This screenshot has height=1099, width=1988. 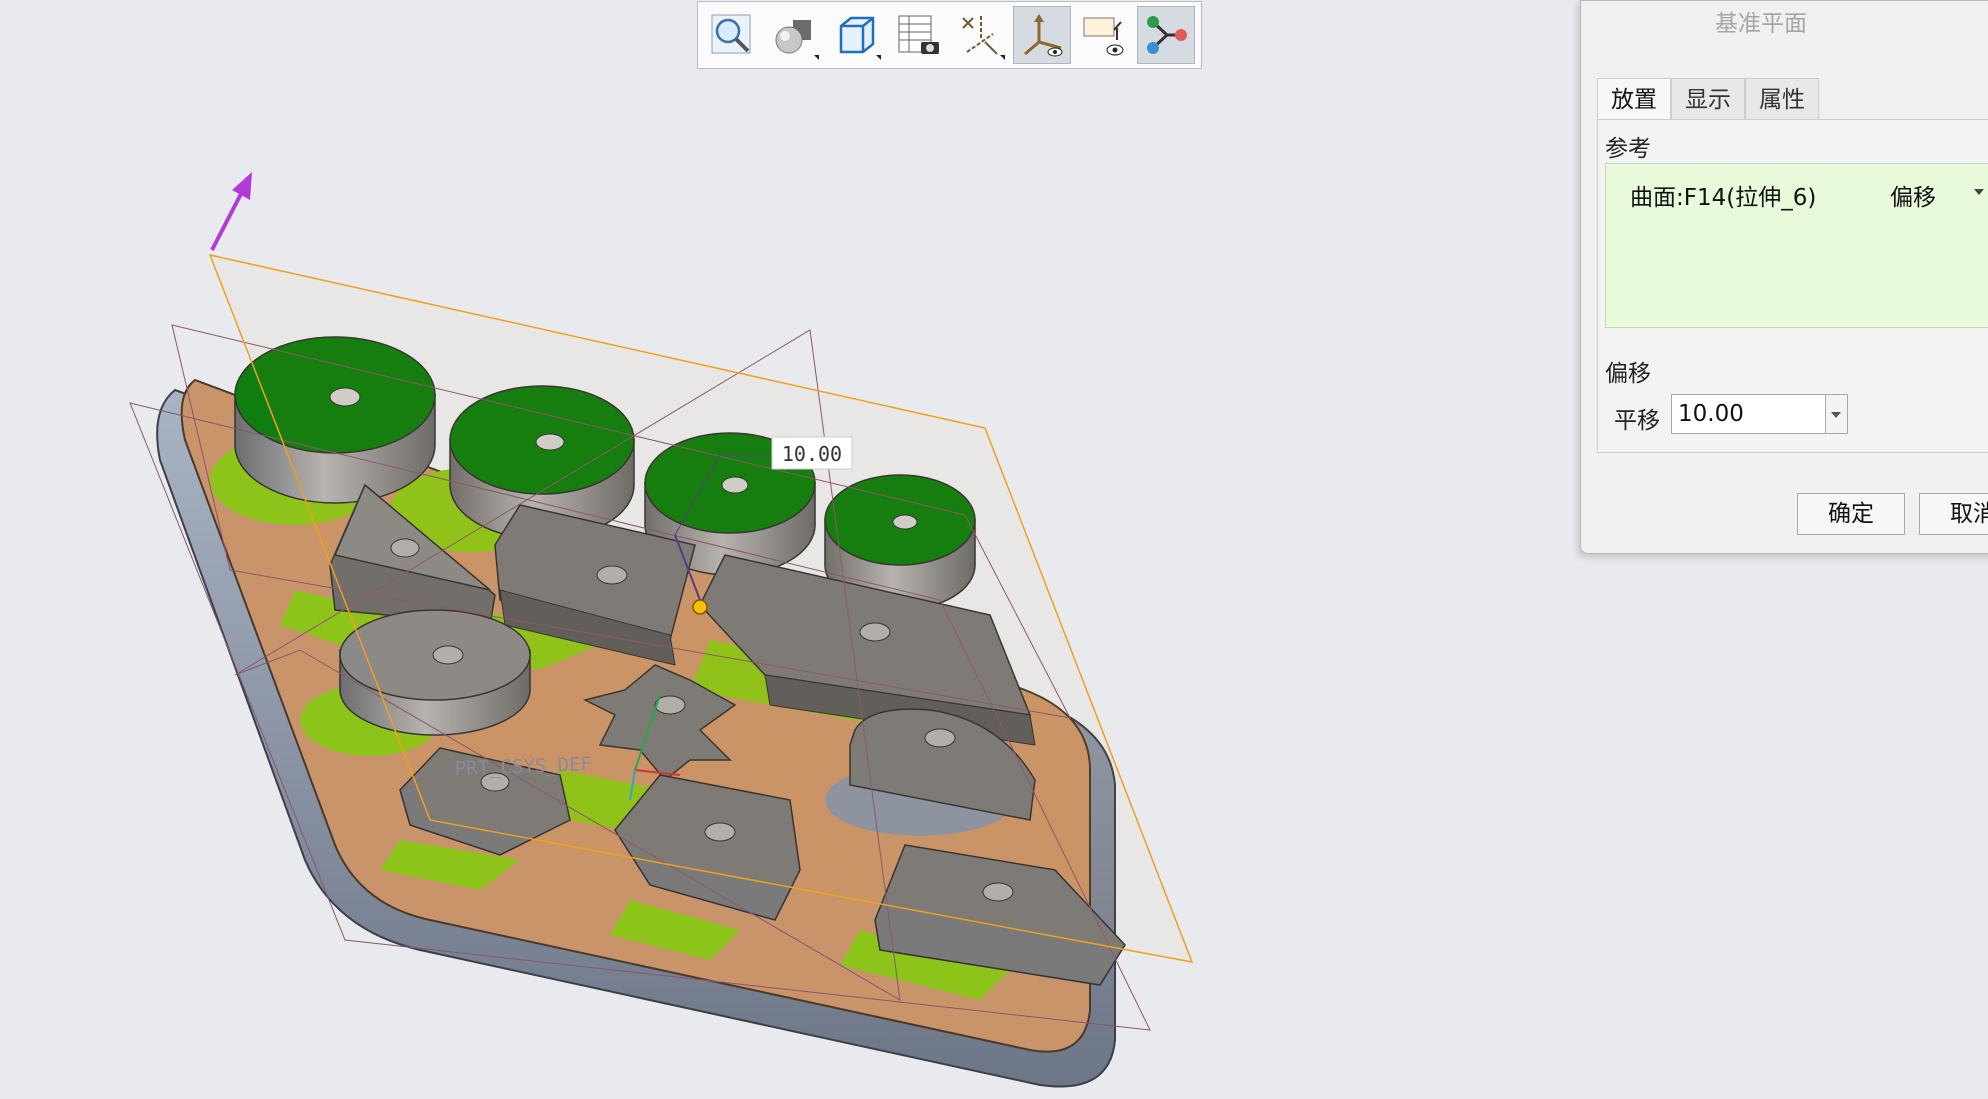 What do you see at coordinates (1796, 245) in the screenshot?
I see `references-collector: 曲面:F14(拉伸_6) 偏移` at bounding box center [1796, 245].